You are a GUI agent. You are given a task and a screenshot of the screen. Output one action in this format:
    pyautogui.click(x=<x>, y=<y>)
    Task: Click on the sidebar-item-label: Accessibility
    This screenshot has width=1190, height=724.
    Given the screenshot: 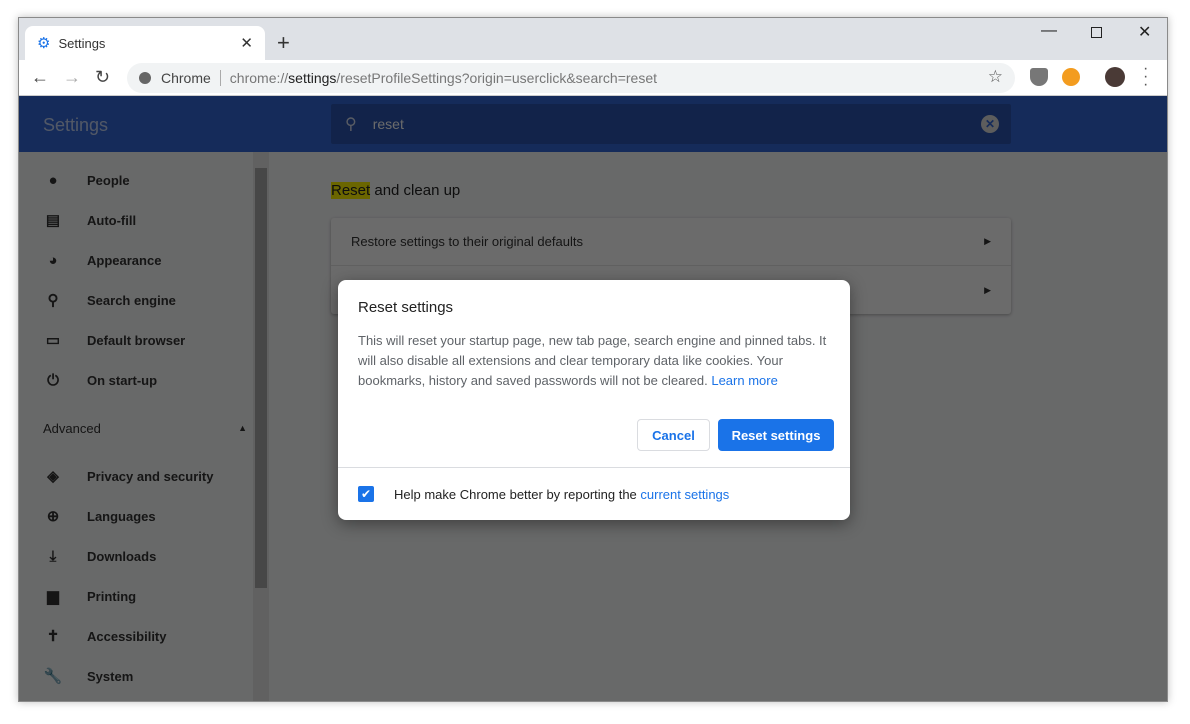 What is the action you would take?
    pyautogui.click(x=127, y=636)
    